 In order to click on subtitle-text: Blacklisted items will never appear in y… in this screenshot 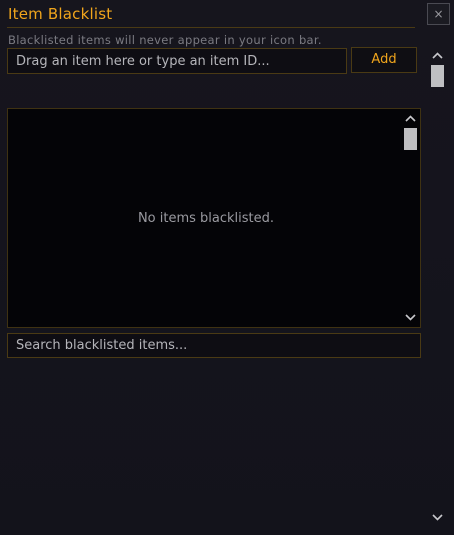, I will do `click(165, 40)`.